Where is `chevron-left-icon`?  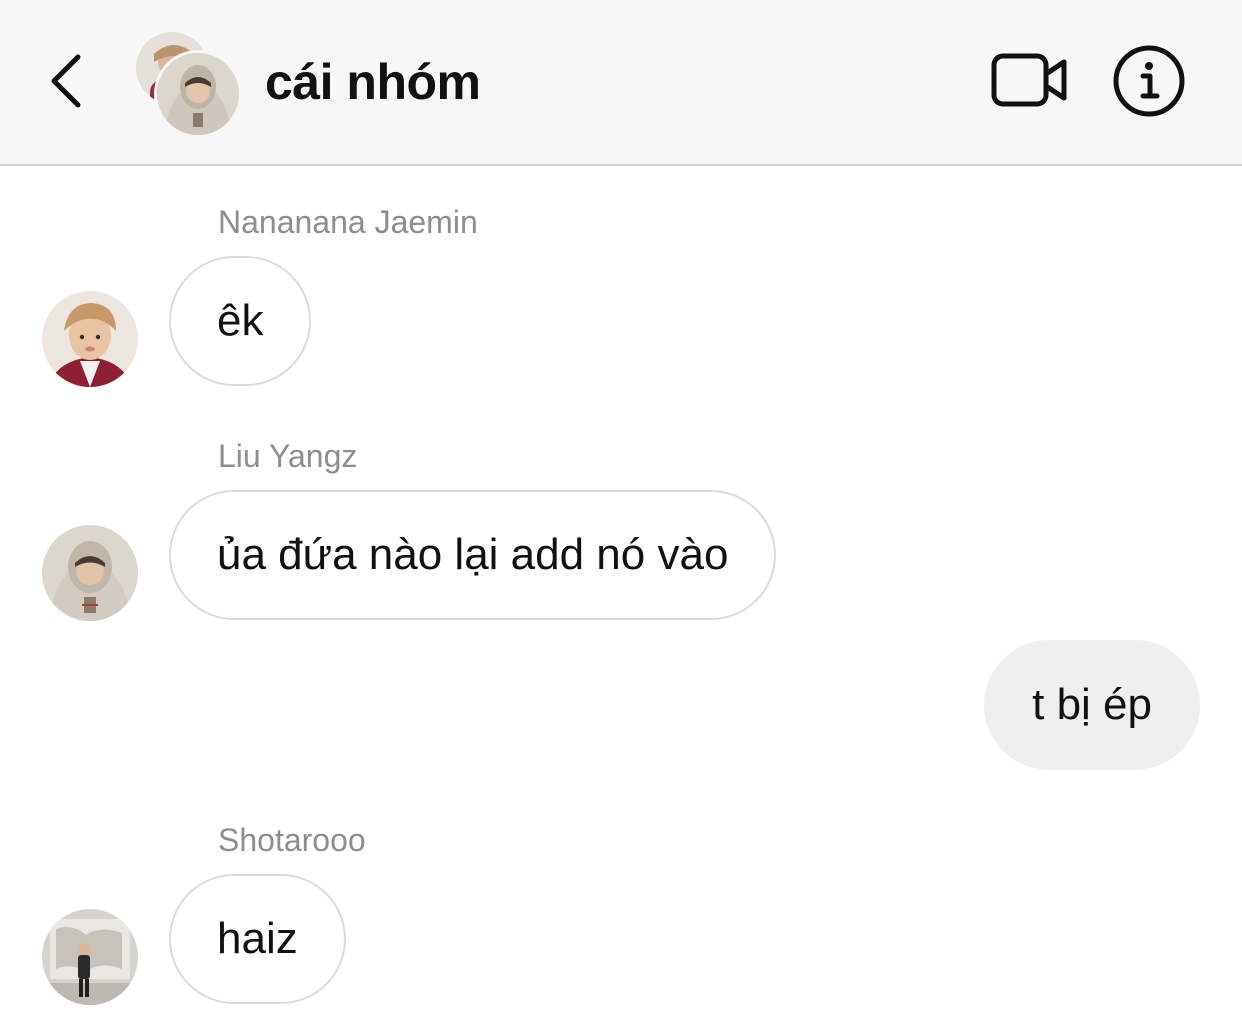
chevron-left-icon is located at coordinates (66, 81).